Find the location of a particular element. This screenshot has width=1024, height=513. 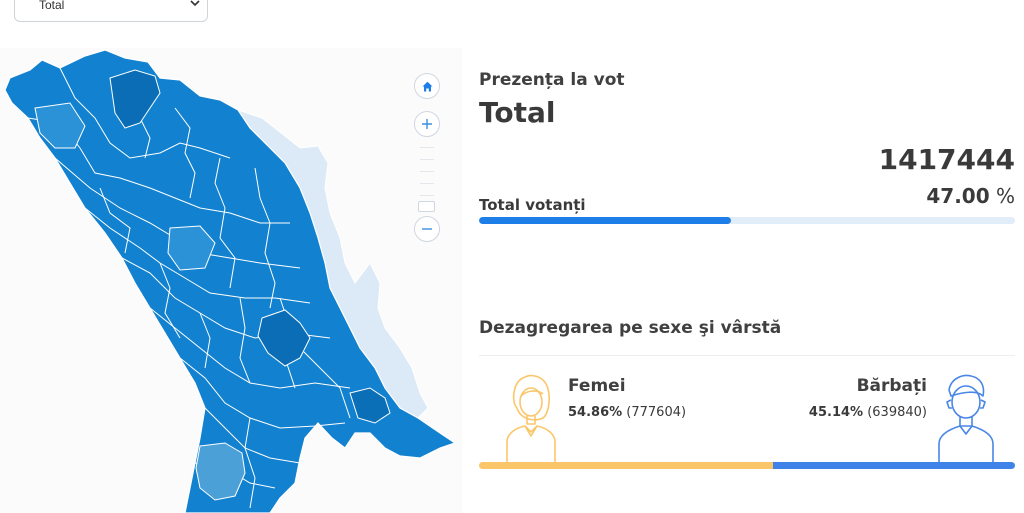

gender-section-label: Dezagregarea pe sexe şi vârstă is located at coordinates (630, 328).